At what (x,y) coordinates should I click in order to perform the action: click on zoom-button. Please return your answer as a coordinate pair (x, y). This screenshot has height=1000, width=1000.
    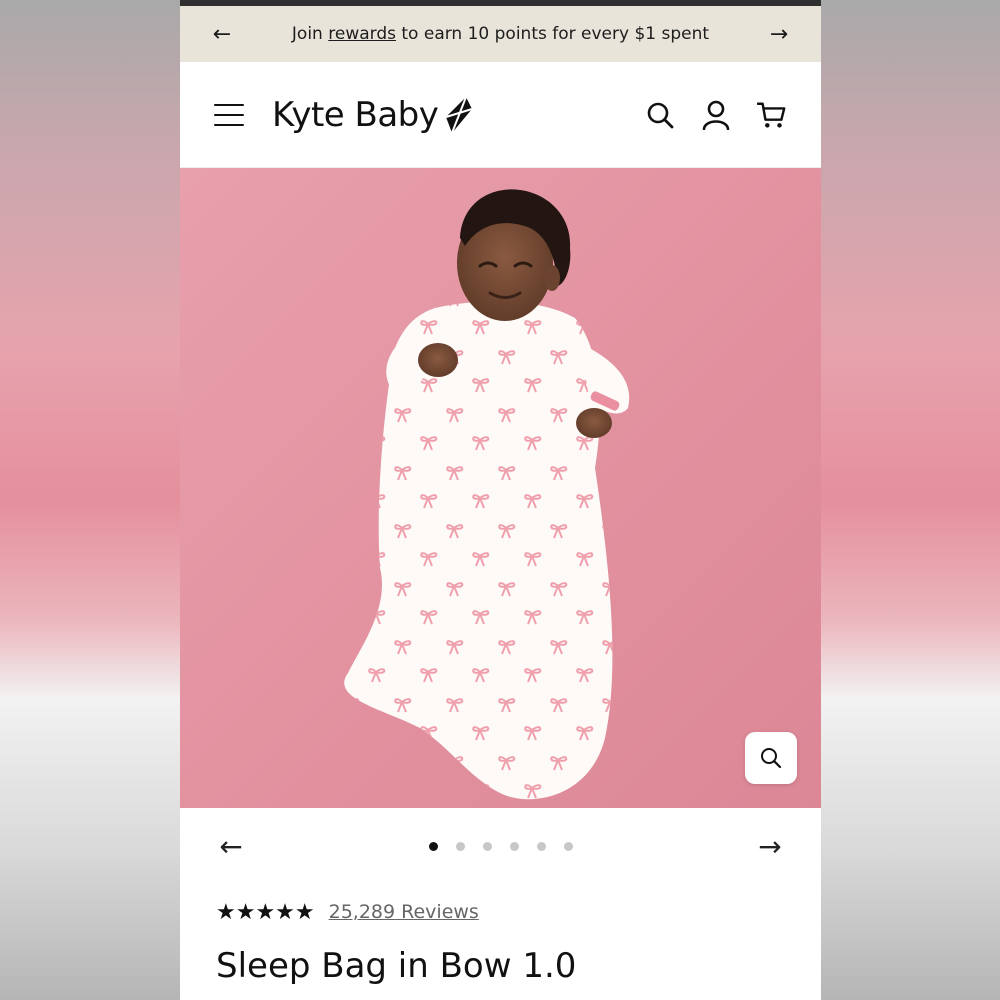
    Looking at the image, I should click on (771, 758).